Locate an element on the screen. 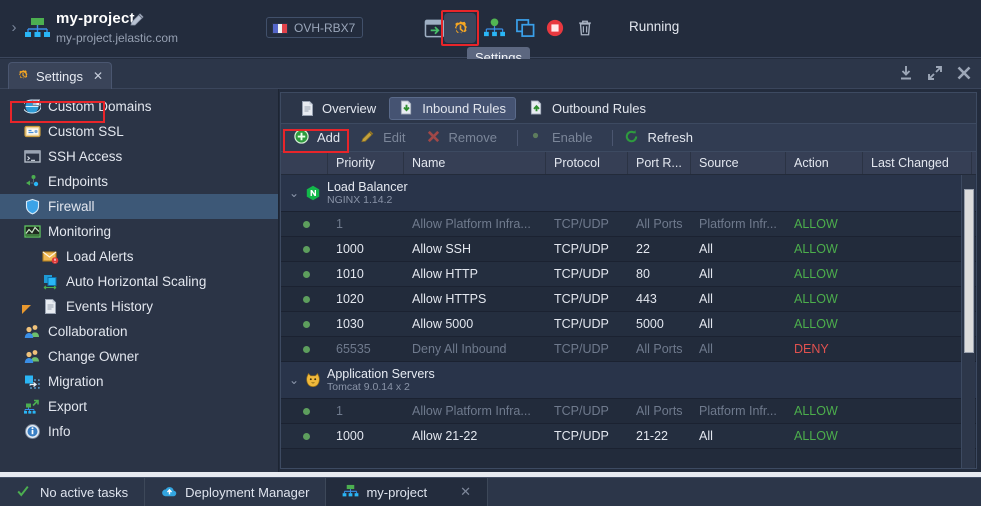  sidebar-item-endpoints: Endpoints is located at coordinates (139, 181).